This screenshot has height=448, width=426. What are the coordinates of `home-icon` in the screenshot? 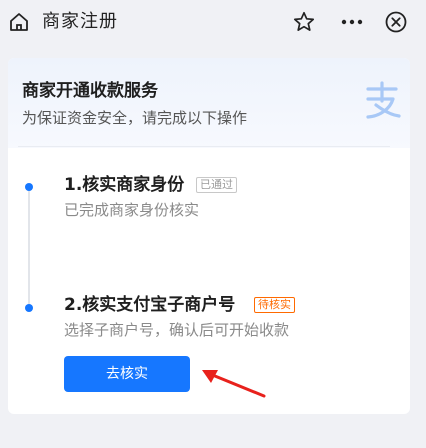 It's located at (19, 22).